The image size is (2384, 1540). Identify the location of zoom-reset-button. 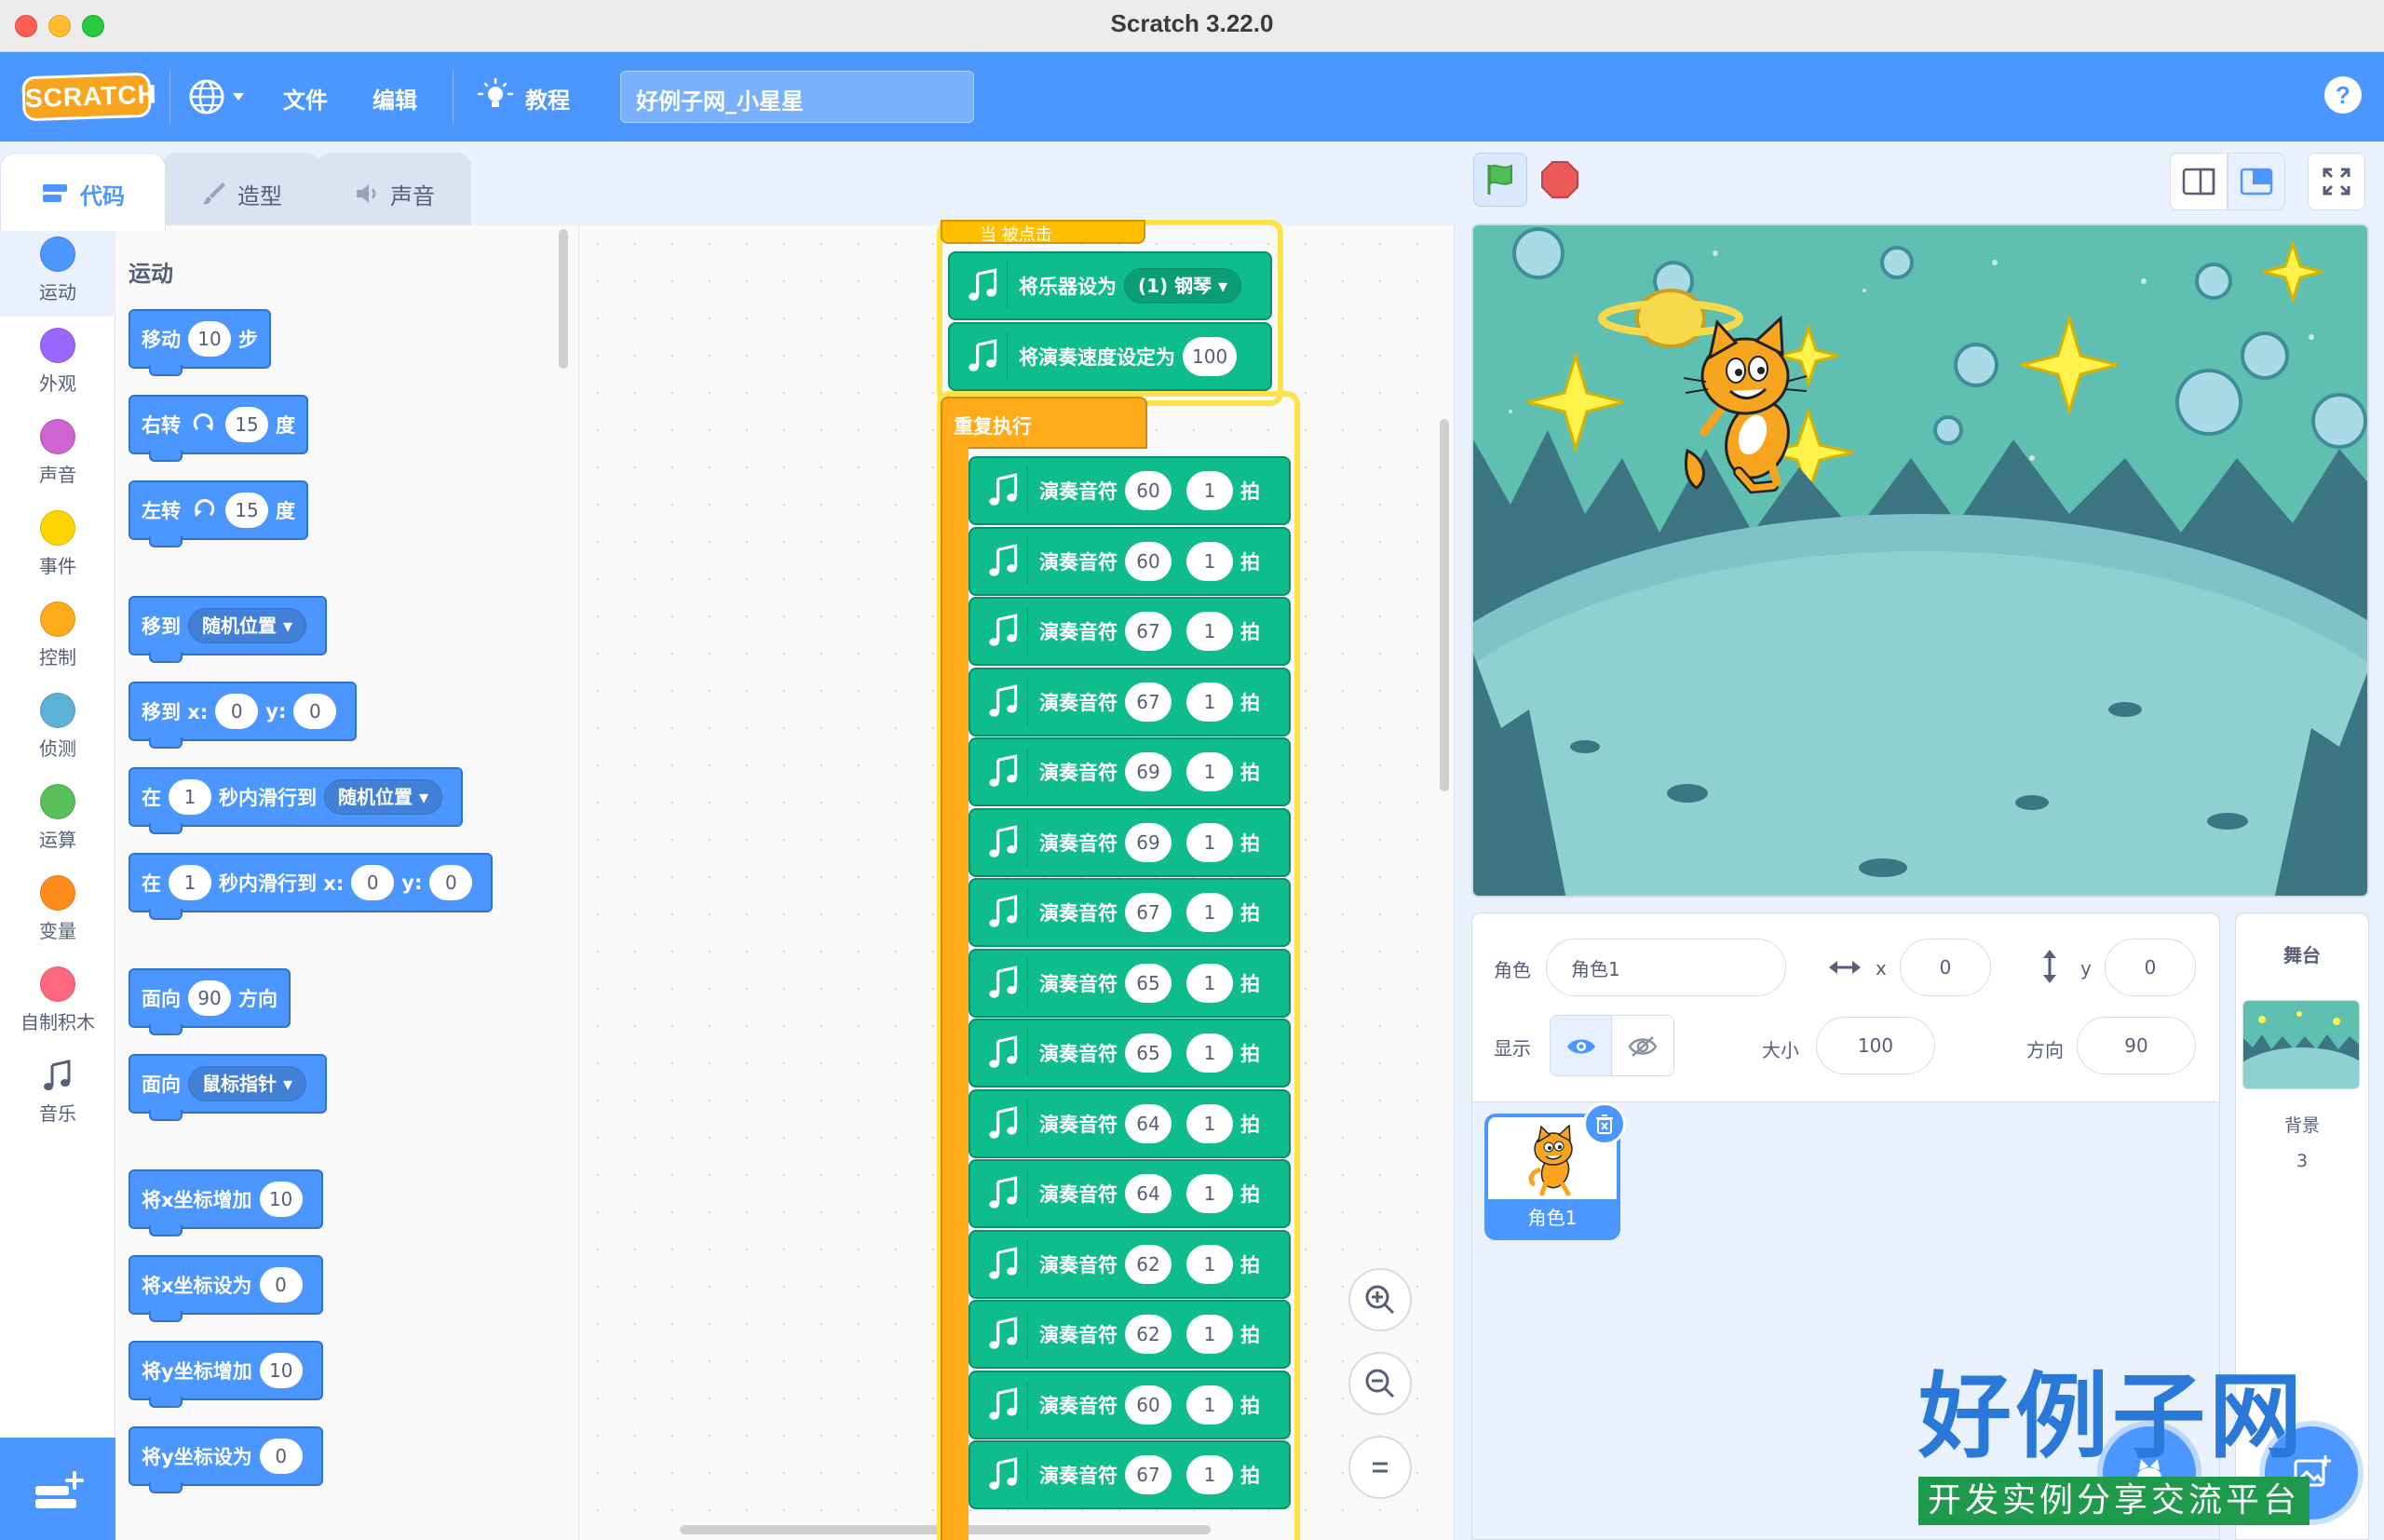
(1380, 1468).